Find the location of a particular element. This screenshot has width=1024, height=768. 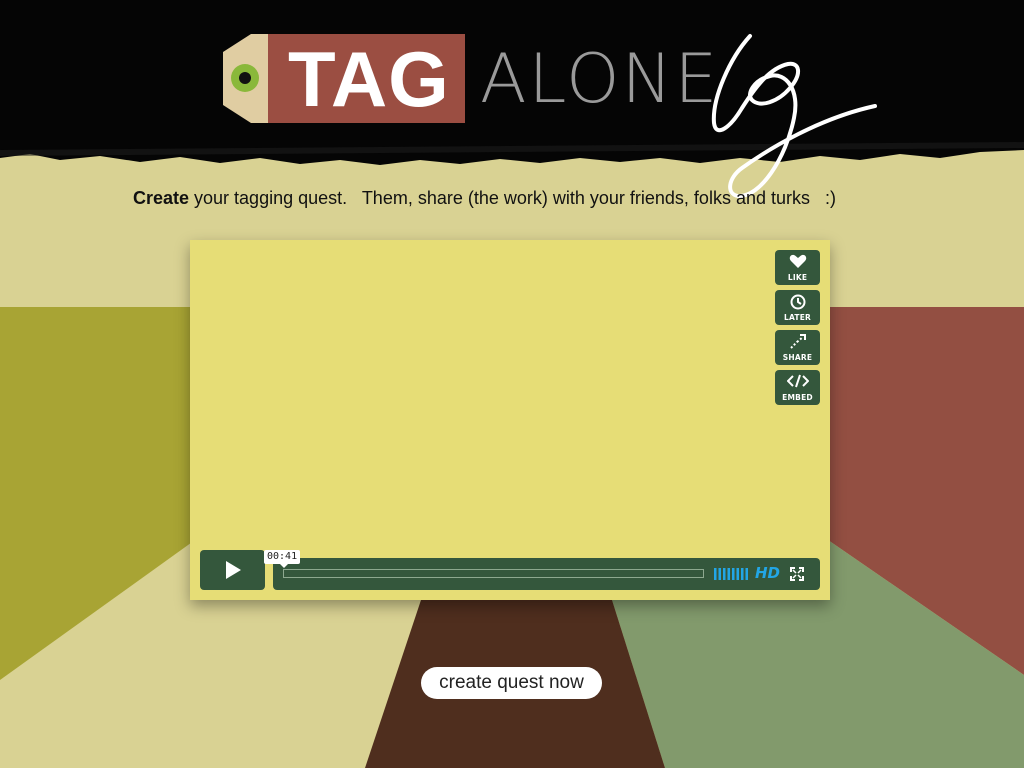

hd-toggle: HD is located at coordinates (767, 573).